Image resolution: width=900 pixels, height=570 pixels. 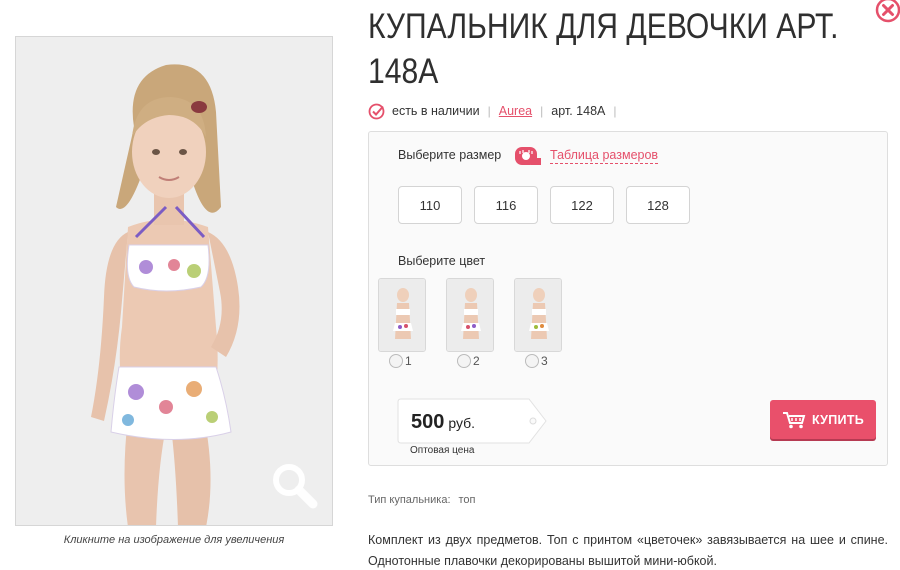 I want to click on in-stock-check-icon, so click(x=376, y=111).